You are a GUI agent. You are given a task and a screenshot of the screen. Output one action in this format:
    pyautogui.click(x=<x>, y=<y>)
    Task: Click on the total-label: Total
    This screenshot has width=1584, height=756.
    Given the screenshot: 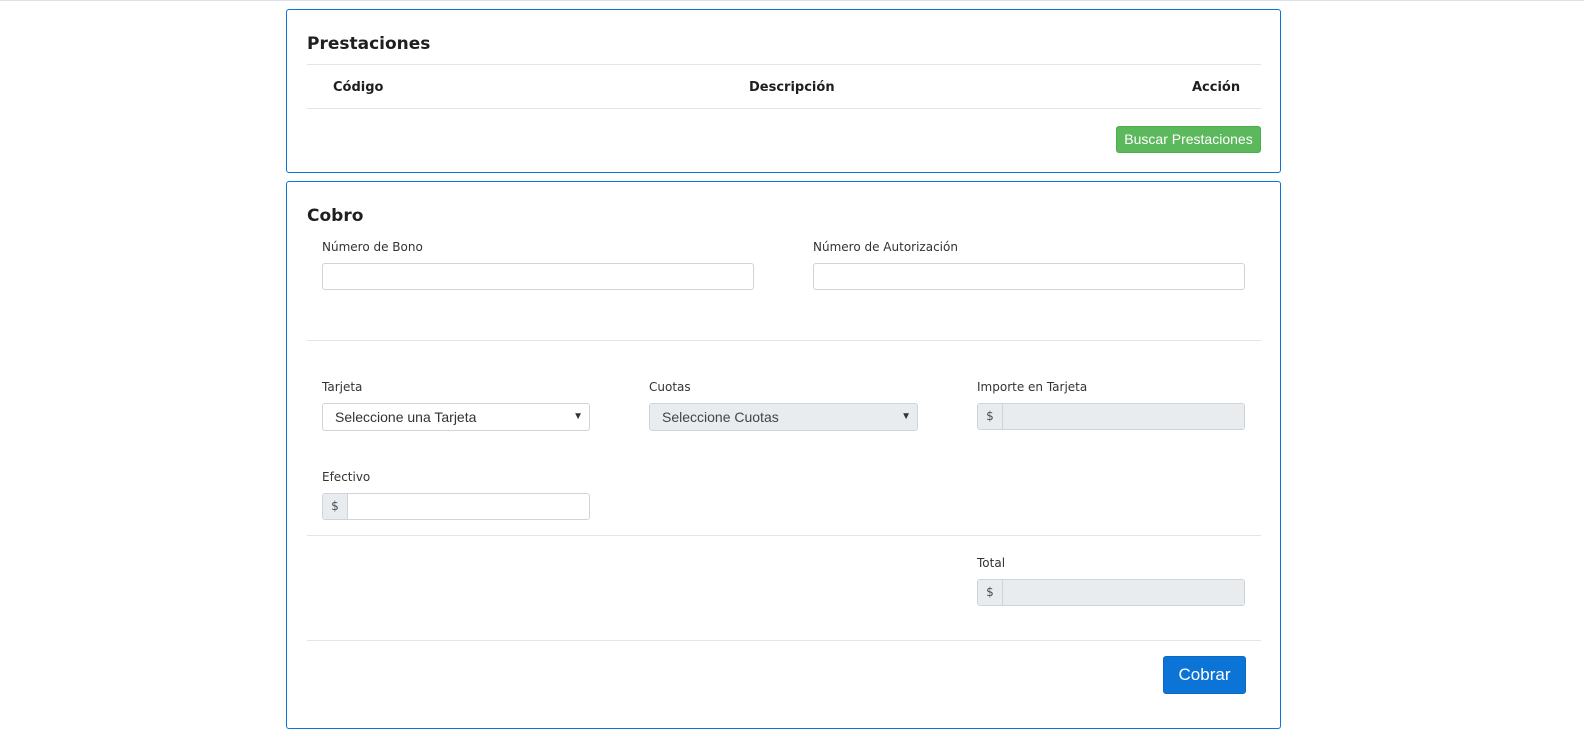 What is the action you would take?
    pyautogui.click(x=991, y=563)
    